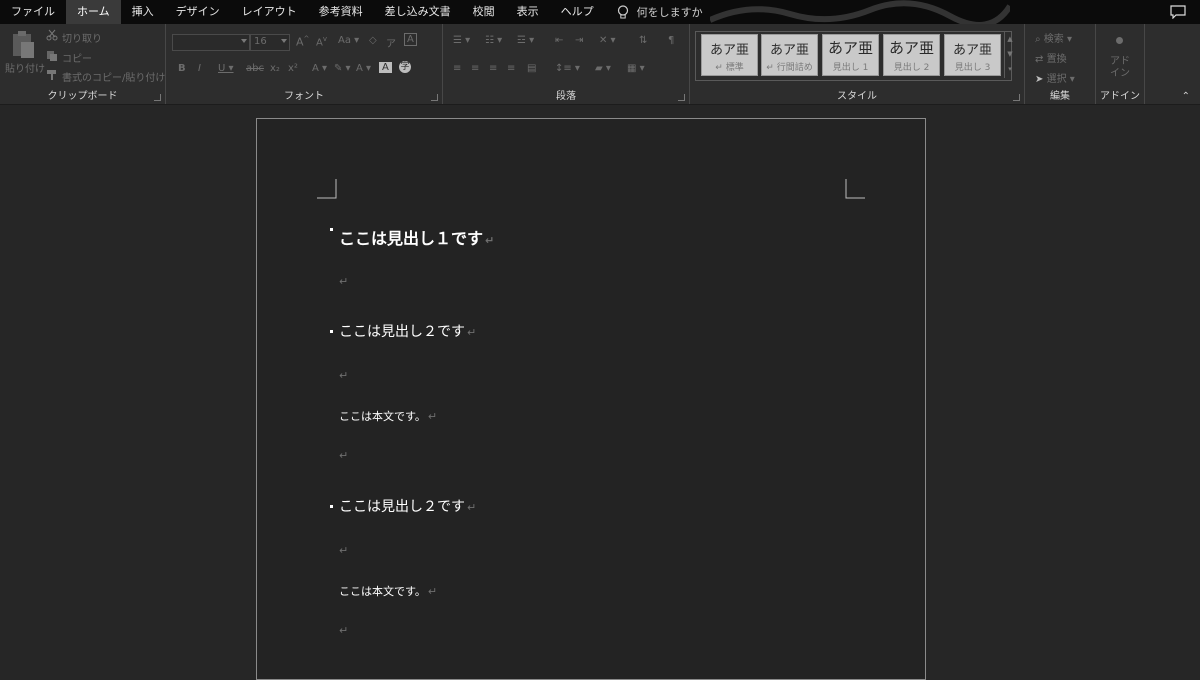 Image resolution: width=1200 pixels, height=680 pixels. Describe the element at coordinates (143, 12) in the screenshot. I see `tab-insert: 挿入` at that location.